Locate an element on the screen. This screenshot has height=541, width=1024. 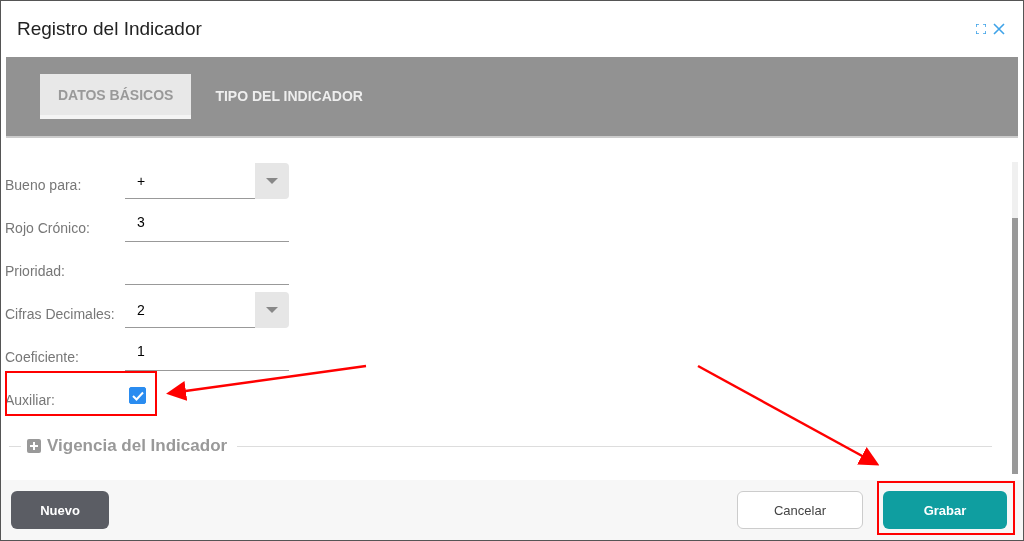
expand-icon is located at coordinates (34, 446).